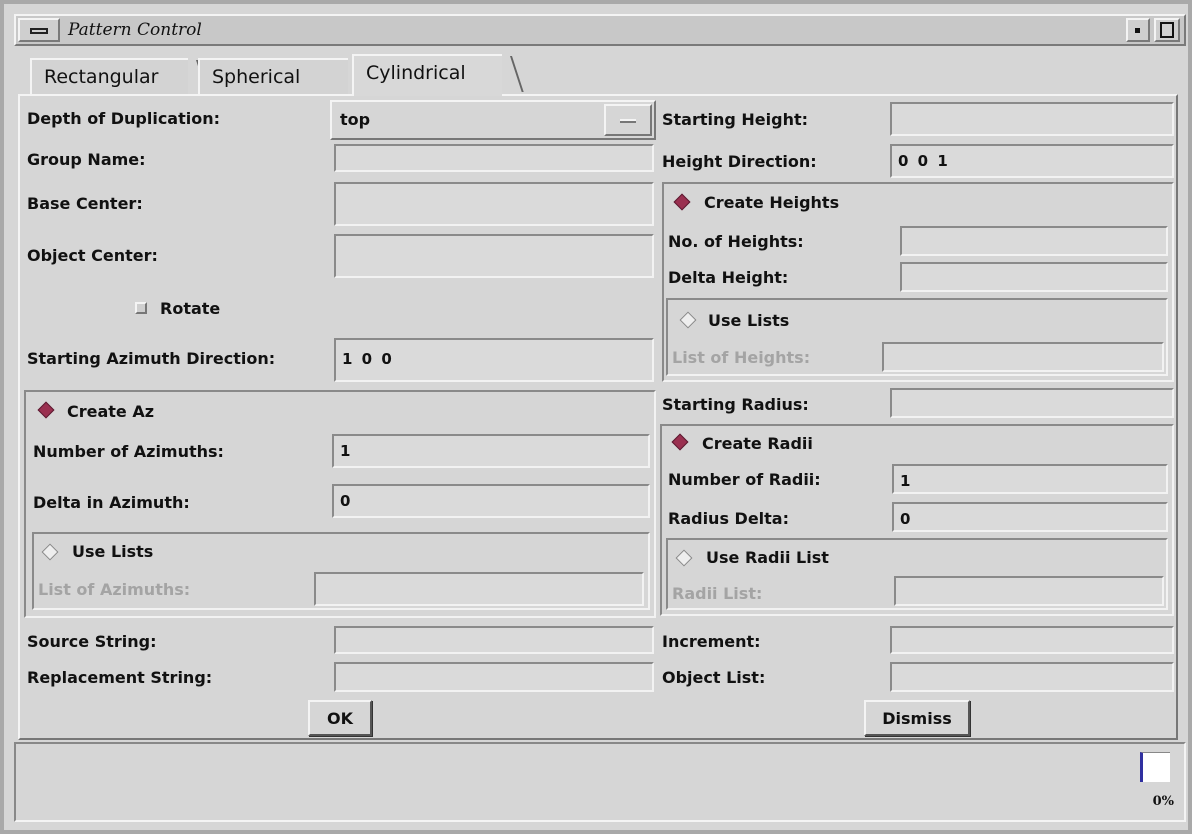 The image size is (1192, 834). Describe the element at coordinates (101, 77) in the screenshot. I see `tab-label: Rectangular` at that location.